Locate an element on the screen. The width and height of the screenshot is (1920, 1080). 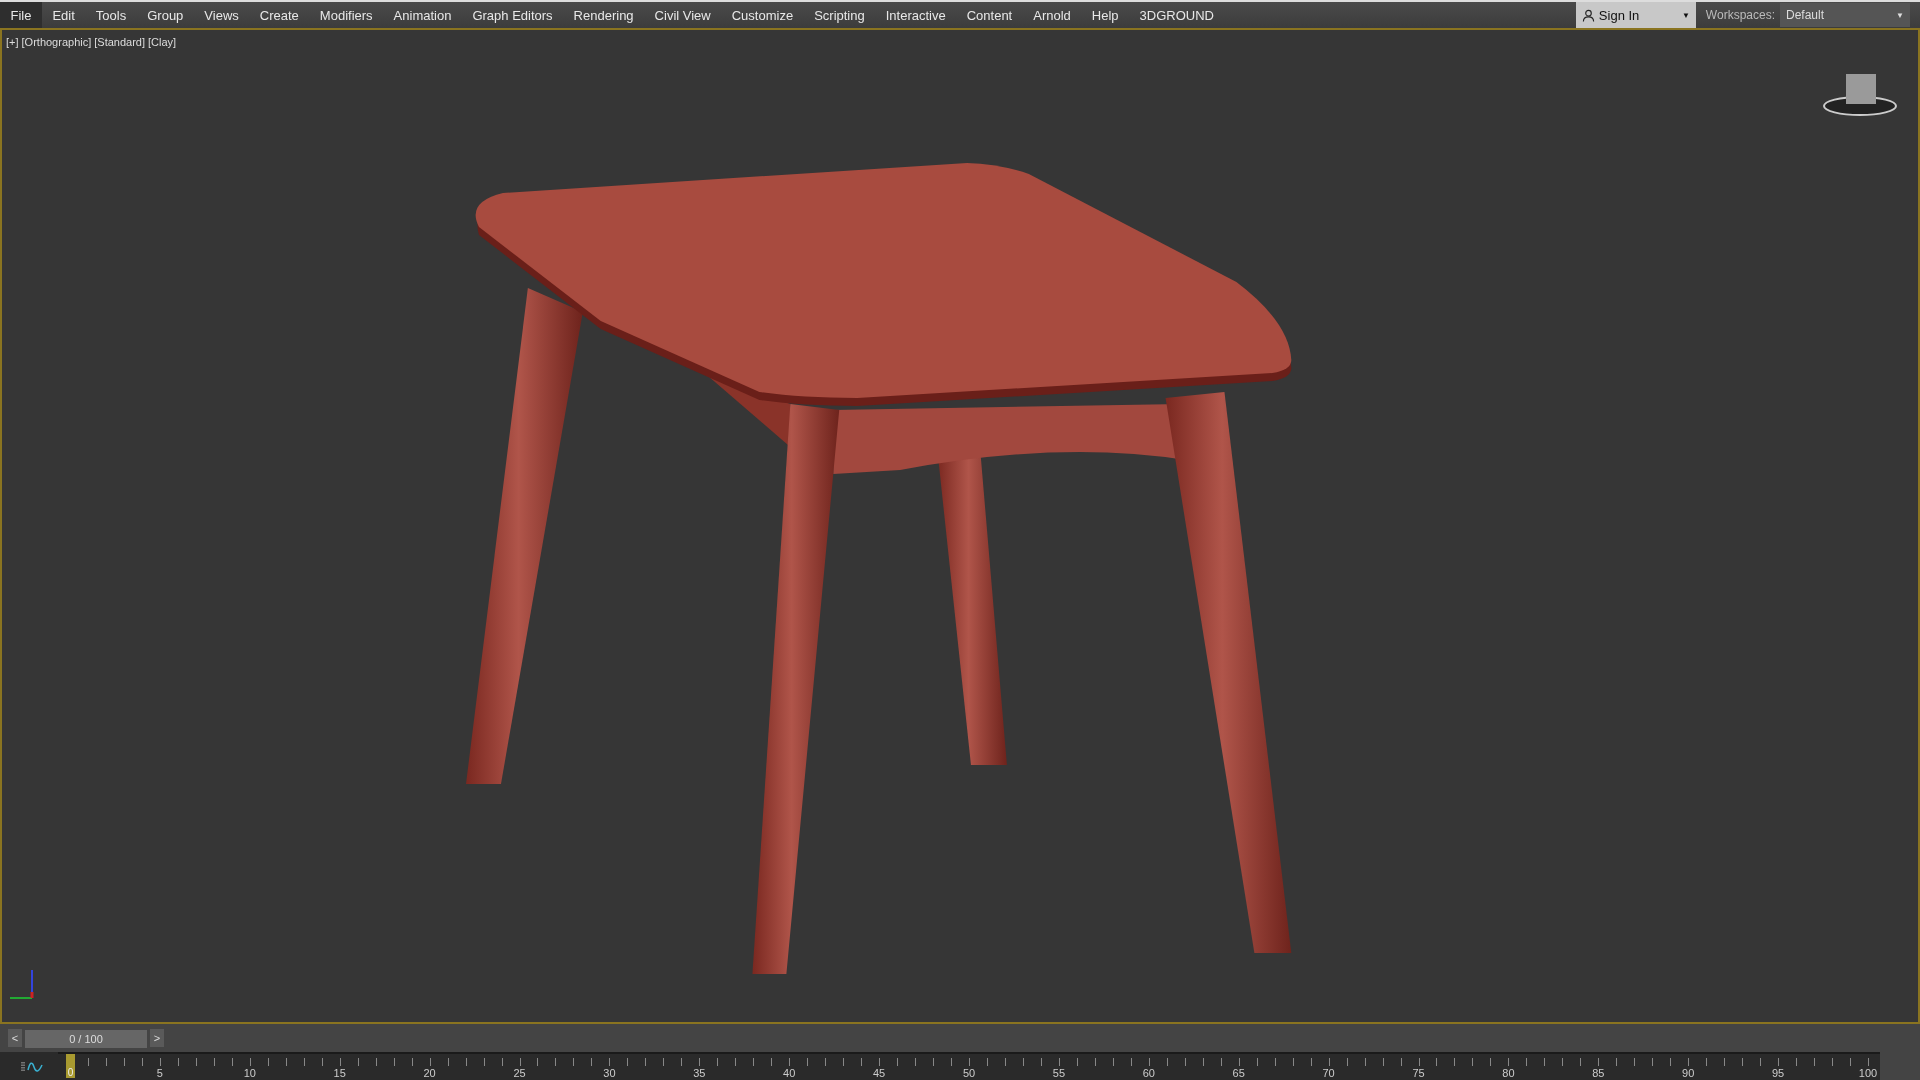
frame-number: 45 is located at coordinates (879, 1073).